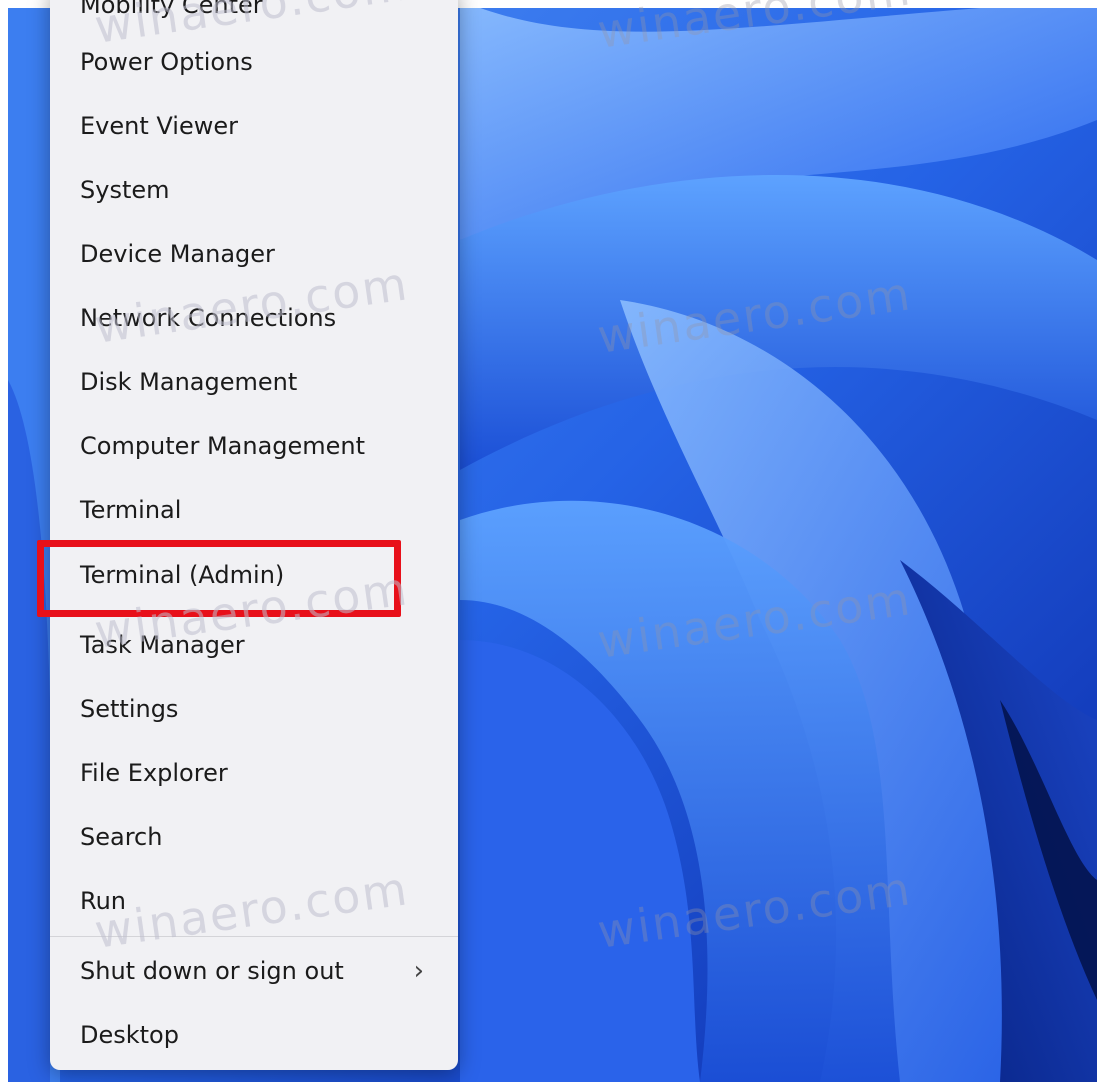 The width and height of the screenshot is (1097, 1082). Describe the element at coordinates (177, 254) in the screenshot. I see `menu-item-label: Device Manager` at that location.